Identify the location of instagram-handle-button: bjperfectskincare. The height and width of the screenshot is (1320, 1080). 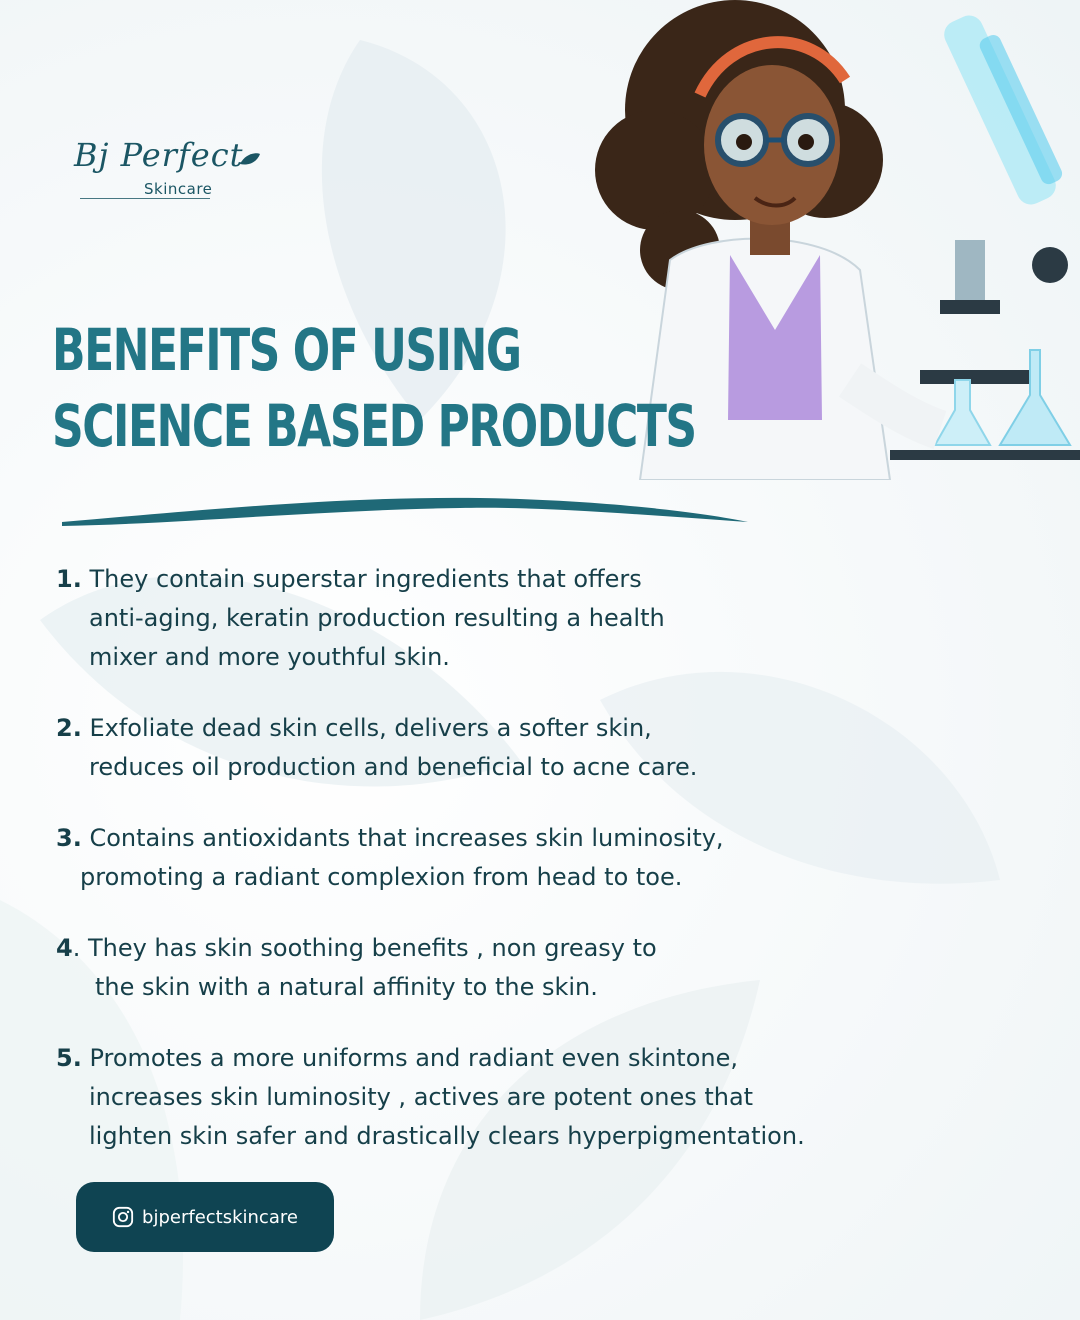
(205, 1217).